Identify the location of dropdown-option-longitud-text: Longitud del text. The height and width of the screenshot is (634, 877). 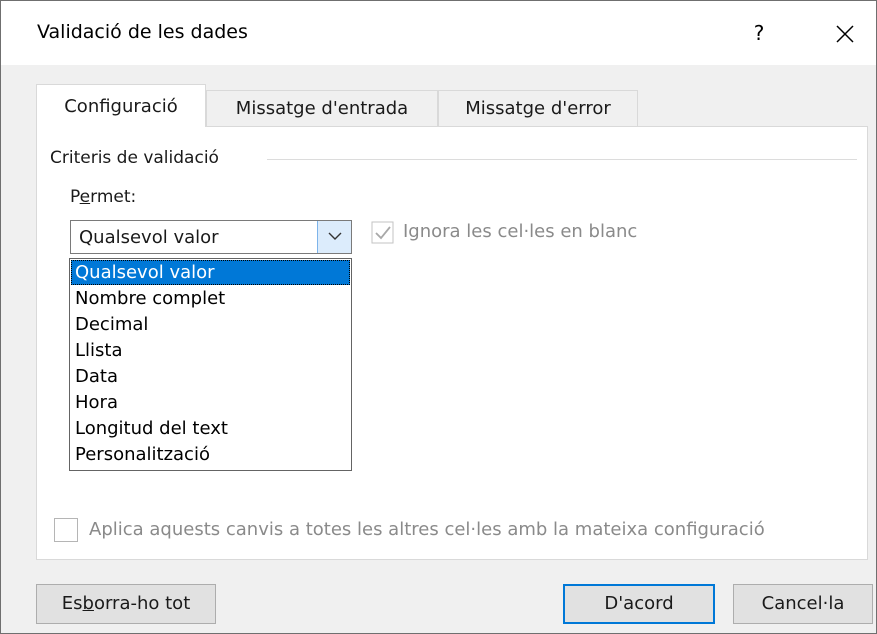
(210, 428).